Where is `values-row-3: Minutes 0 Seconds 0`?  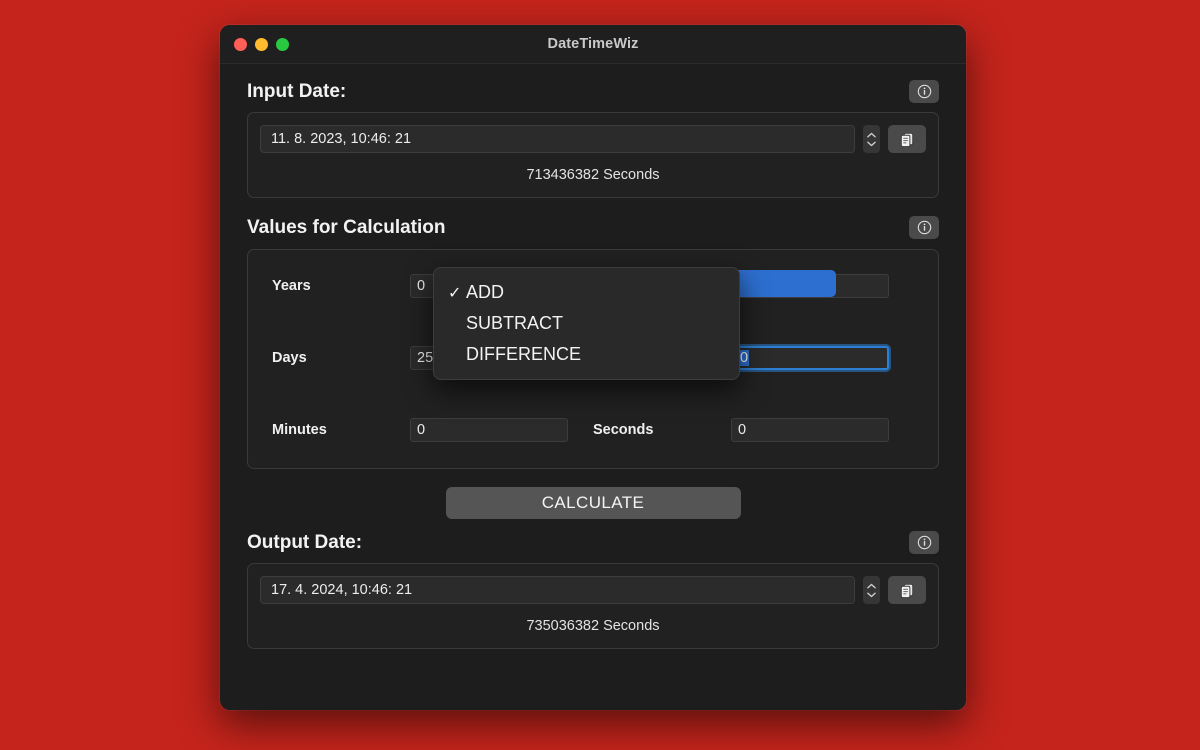
values-row-3: Minutes 0 Seconds 0 is located at coordinates (593, 430).